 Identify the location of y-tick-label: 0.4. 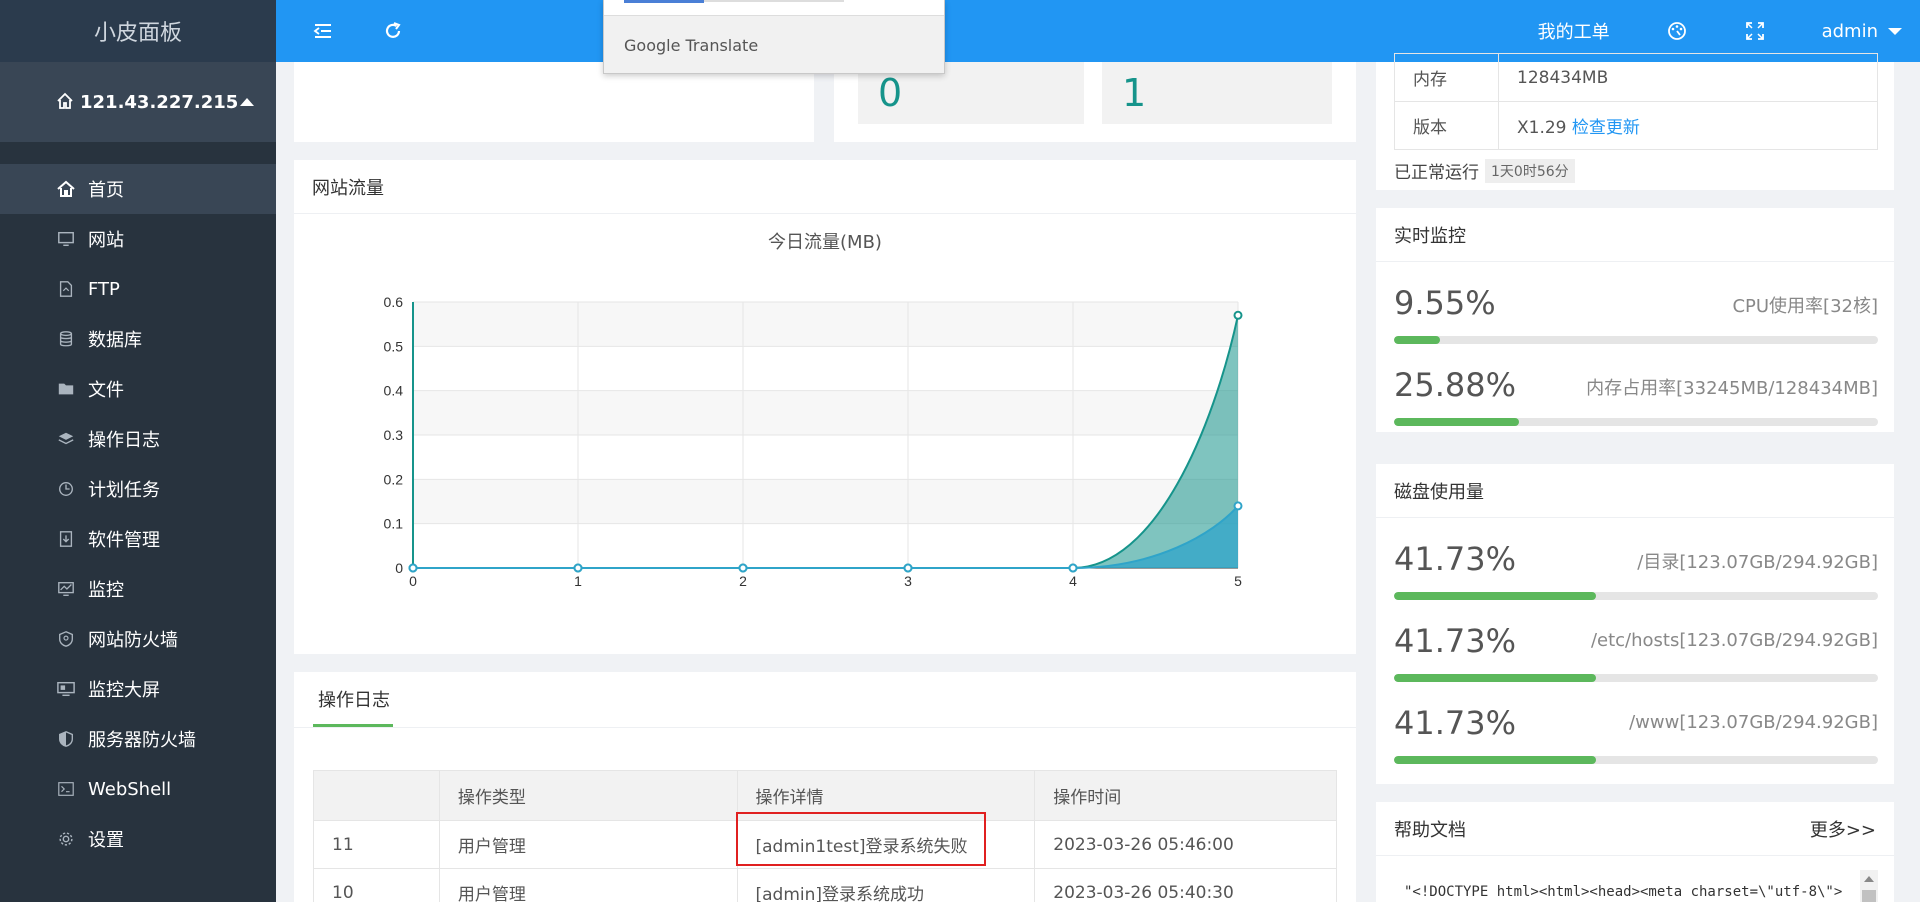
(394, 391).